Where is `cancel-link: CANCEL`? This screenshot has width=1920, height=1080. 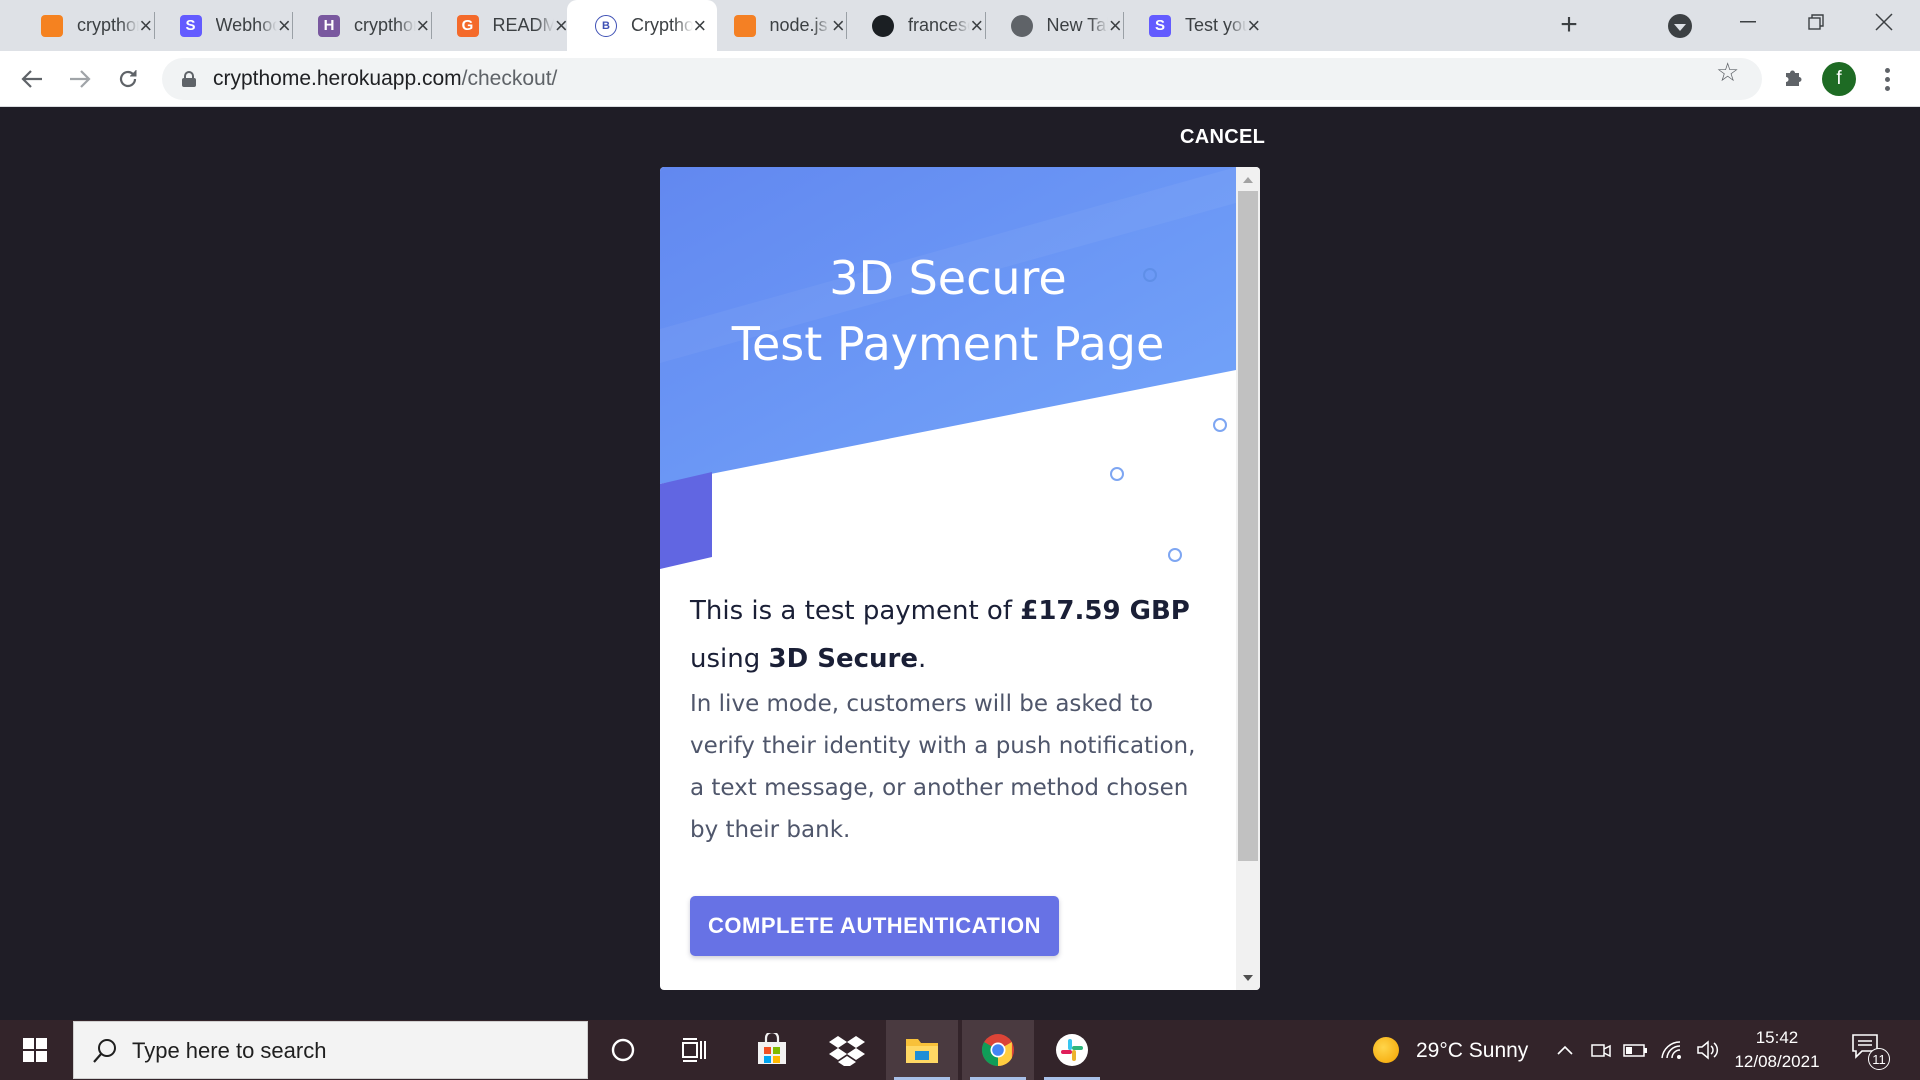
cancel-link: CANCEL is located at coordinates (1222, 137).